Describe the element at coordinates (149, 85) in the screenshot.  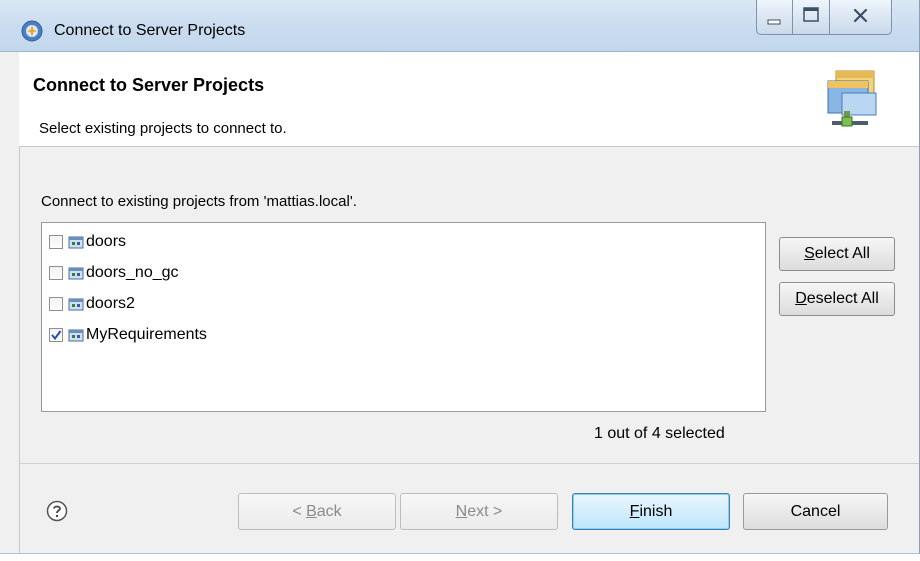
I see `banner-title: Connect to Server Projects` at that location.